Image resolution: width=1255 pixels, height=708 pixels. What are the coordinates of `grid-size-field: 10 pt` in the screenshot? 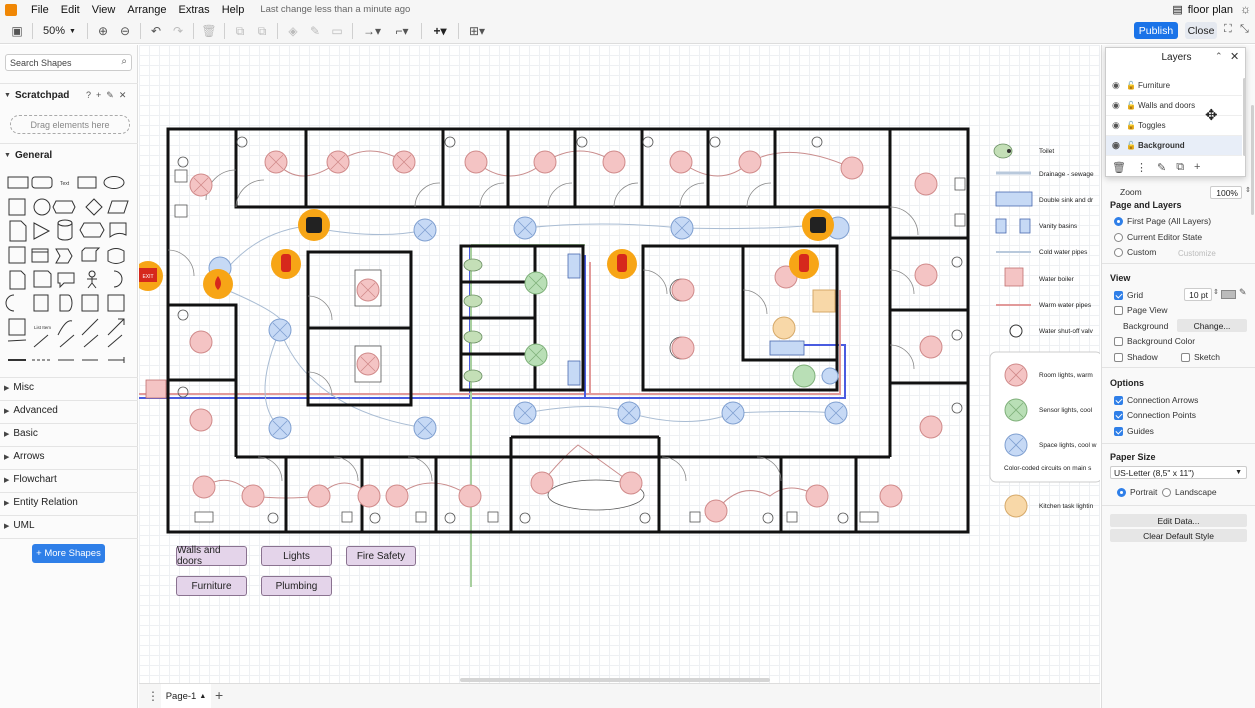 It's located at (1198, 294).